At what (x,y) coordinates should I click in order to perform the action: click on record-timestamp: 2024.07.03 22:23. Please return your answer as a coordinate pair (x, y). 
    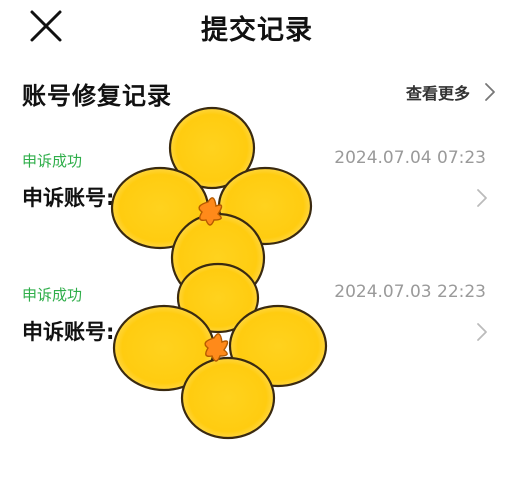
    Looking at the image, I should click on (410, 292).